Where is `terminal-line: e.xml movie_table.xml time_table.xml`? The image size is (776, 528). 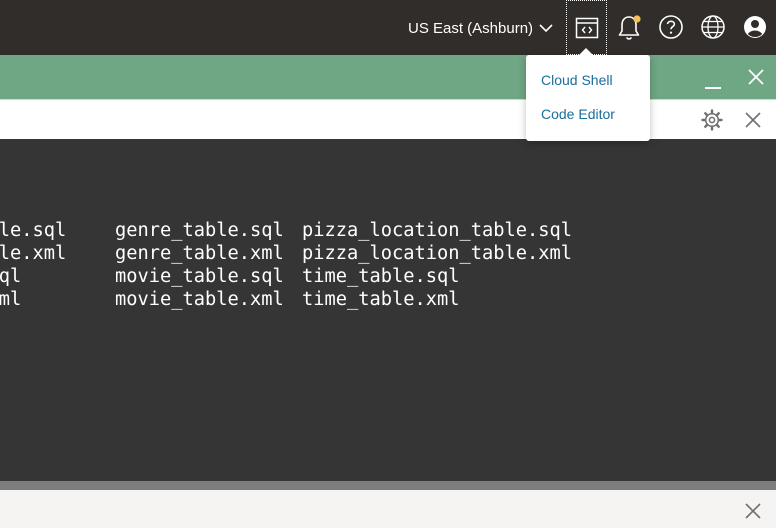 terminal-line: e.xml movie_table.xml time_table.xml is located at coordinates (388, 299).